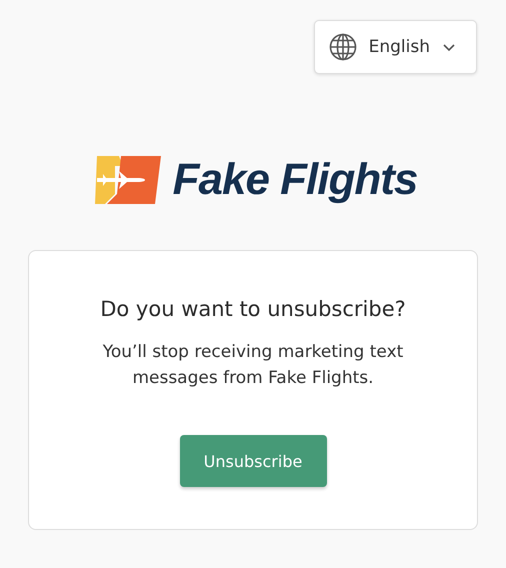 The height and width of the screenshot is (568, 506). What do you see at coordinates (342, 47) in the screenshot?
I see `globe-icon` at bounding box center [342, 47].